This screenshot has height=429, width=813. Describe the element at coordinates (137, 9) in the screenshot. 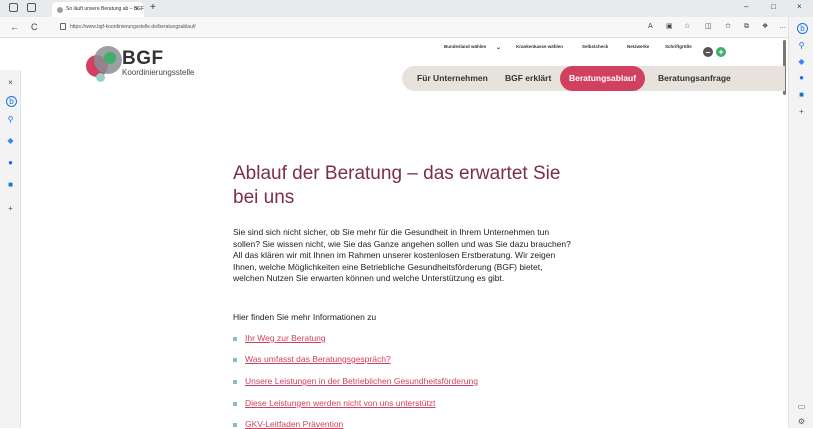

I see `tab-close-button: ×` at that location.